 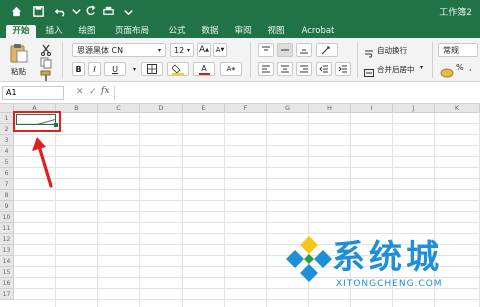 What do you see at coordinates (93, 92) in the screenshot?
I see `confirm-icon: ✓` at bounding box center [93, 92].